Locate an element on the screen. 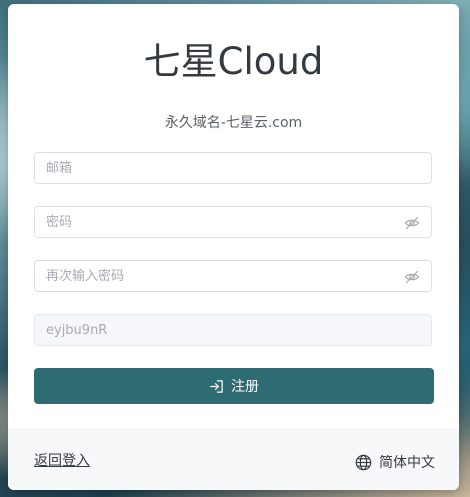 The height and width of the screenshot is (497, 470). invite-code-field is located at coordinates (233, 330).